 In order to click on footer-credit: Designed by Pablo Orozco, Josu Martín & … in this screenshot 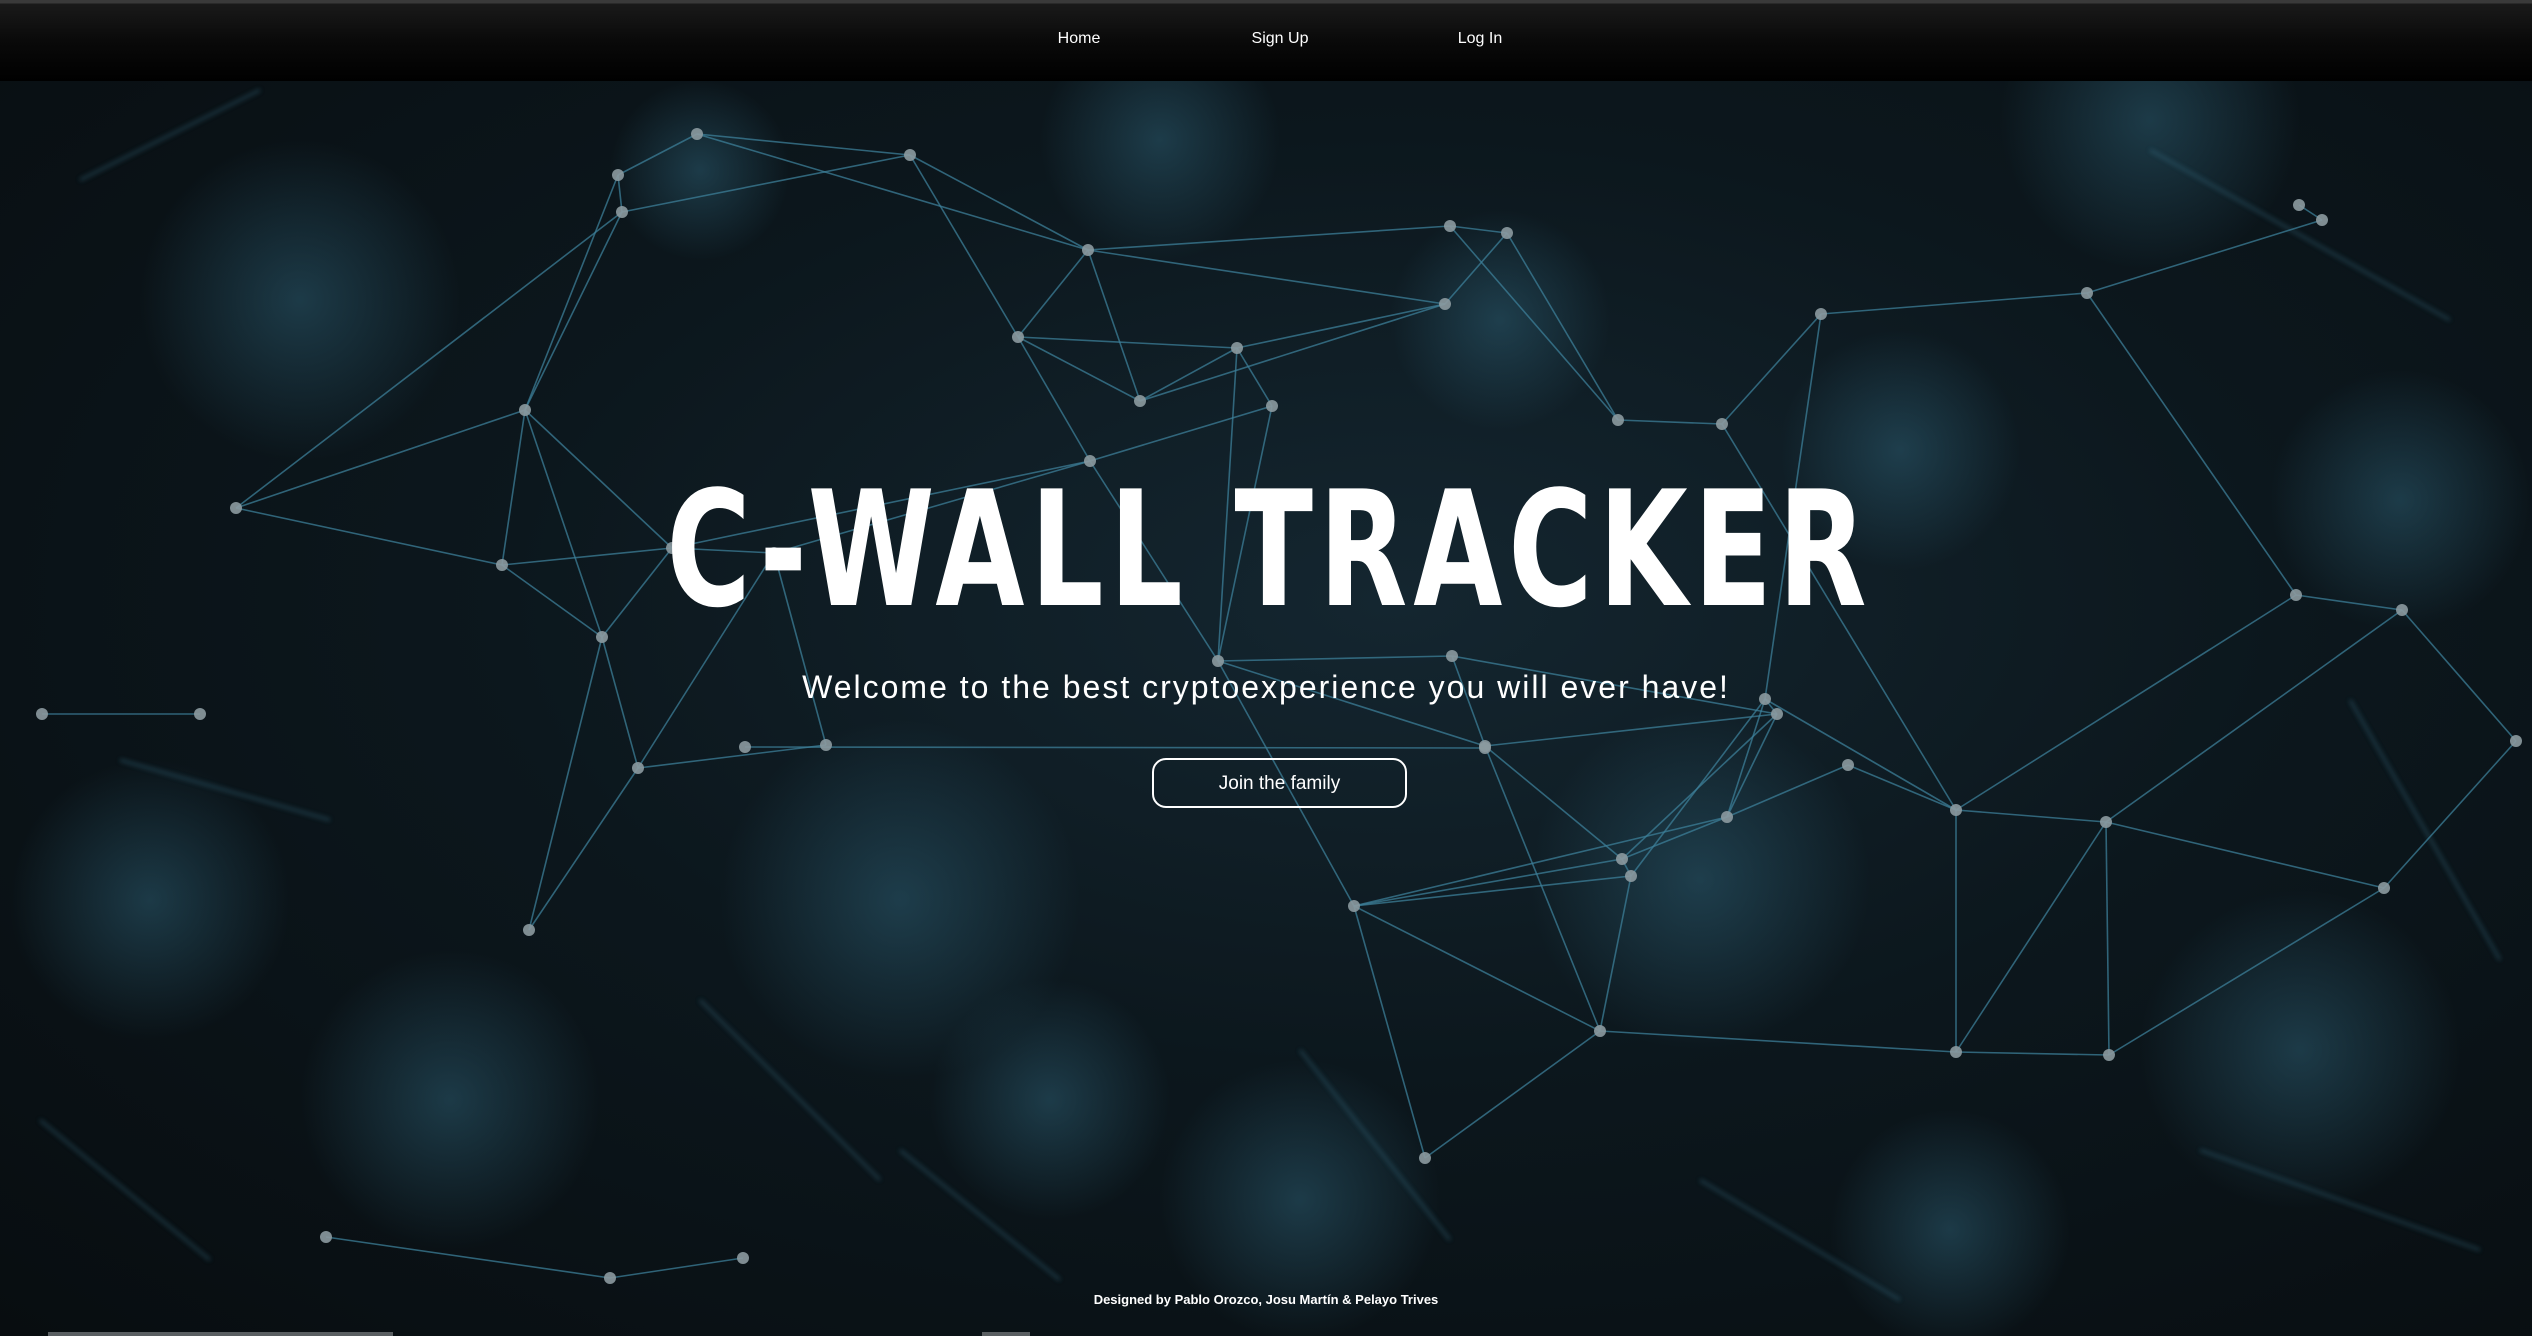, I will do `click(1266, 1299)`.